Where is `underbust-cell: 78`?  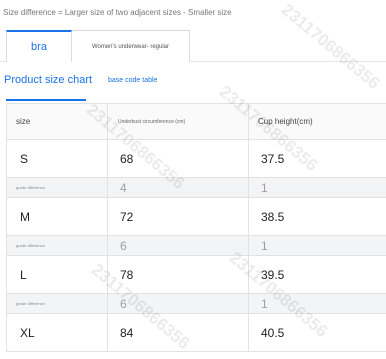 underbust-cell: 78 is located at coordinates (178, 274).